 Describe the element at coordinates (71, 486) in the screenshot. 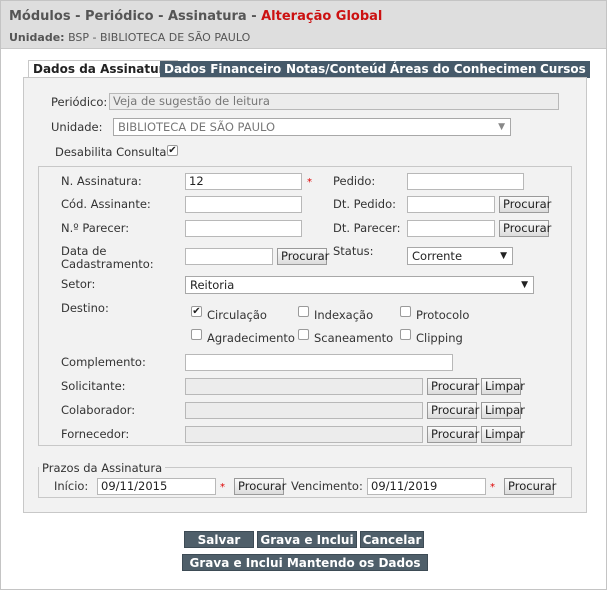

I see `inicio-label: Início:` at that location.